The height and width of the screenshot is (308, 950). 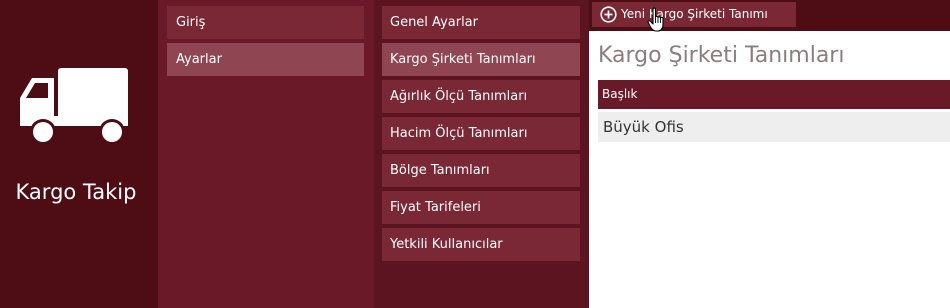 I want to click on nav-item-bolge-tanimlari: Bölge Tanımları, so click(x=481, y=170).